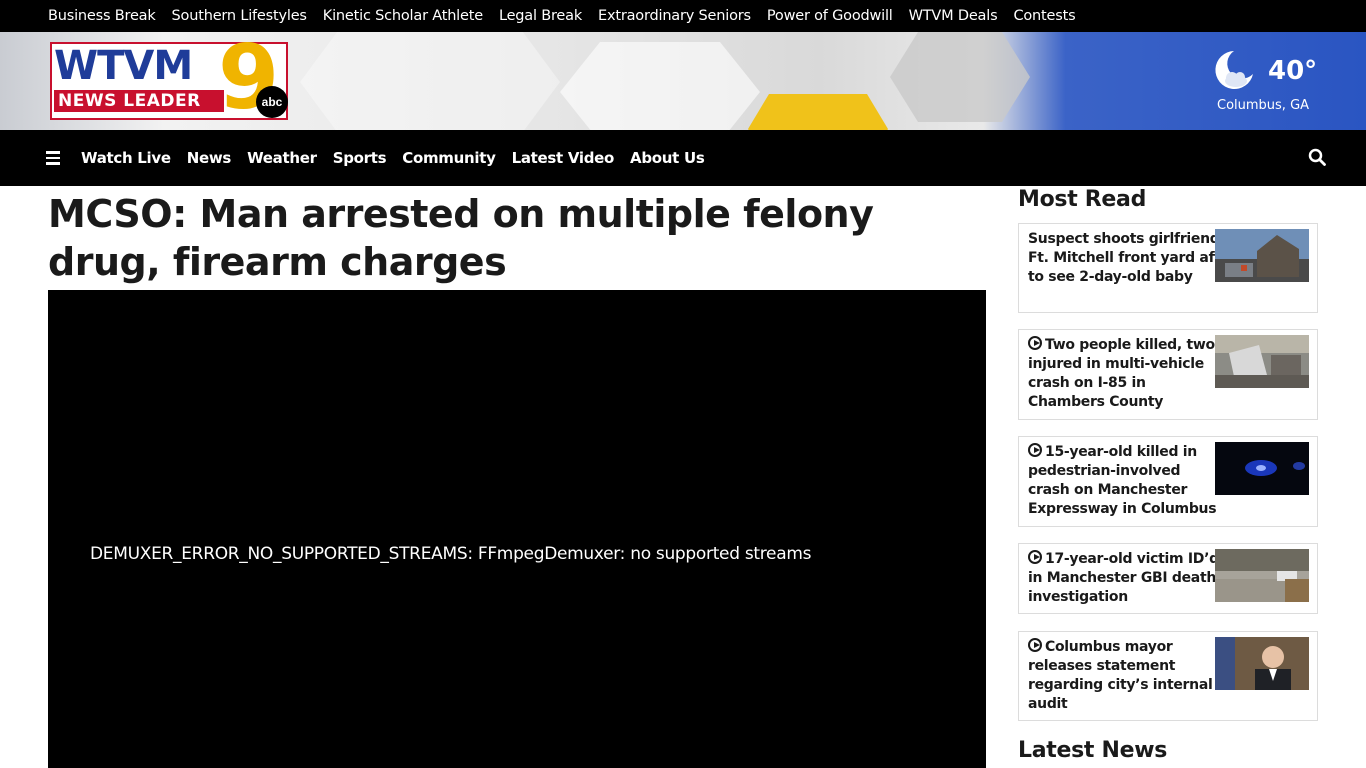  What do you see at coordinates (123, 66) in the screenshot?
I see `logo-call-letters: WTVM` at bounding box center [123, 66].